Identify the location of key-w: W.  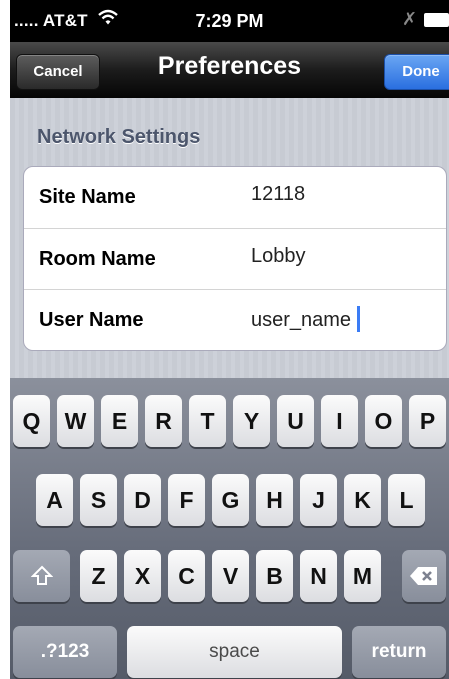
(75, 421).